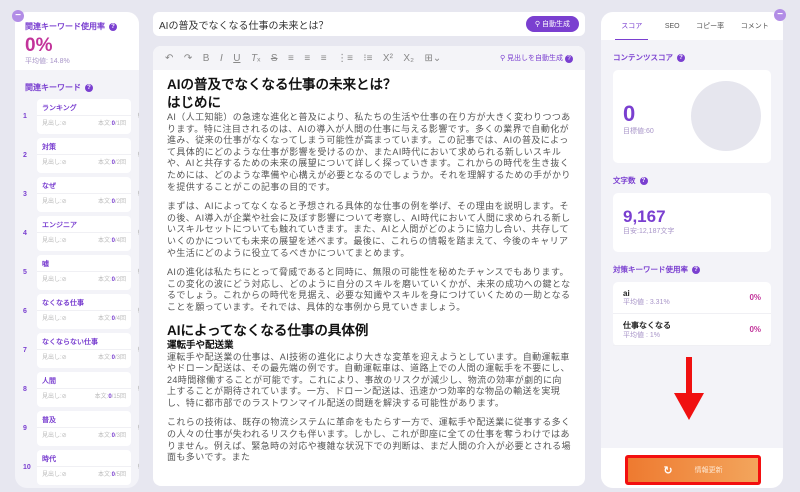 The image size is (800, 492). Describe the element at coordinates (556, 24) in the screenshot. I see `auto-generate-label: 自動生成` at that location.